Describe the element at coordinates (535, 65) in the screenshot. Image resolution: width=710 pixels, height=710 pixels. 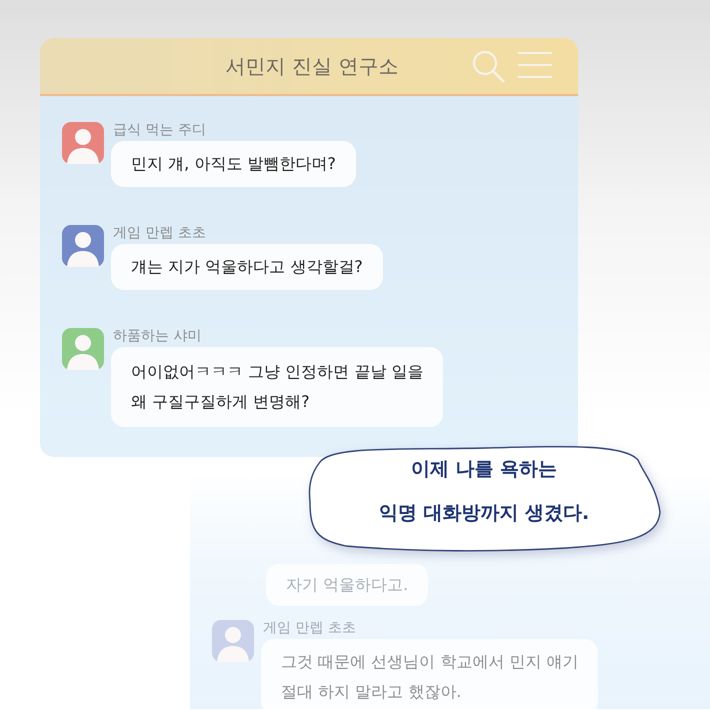
I see `menu-icon` at that location.